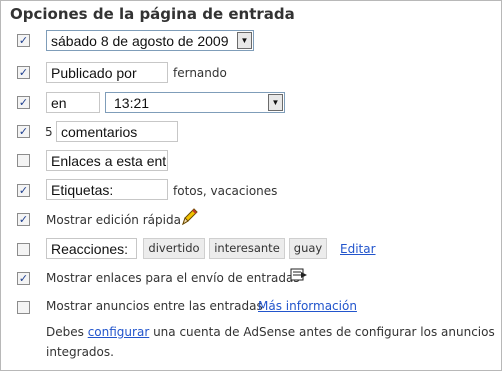 Image resolution: width=502 pixels, height=371 pixels. I want to click on note-prefix: Debes, so click(65, 332).